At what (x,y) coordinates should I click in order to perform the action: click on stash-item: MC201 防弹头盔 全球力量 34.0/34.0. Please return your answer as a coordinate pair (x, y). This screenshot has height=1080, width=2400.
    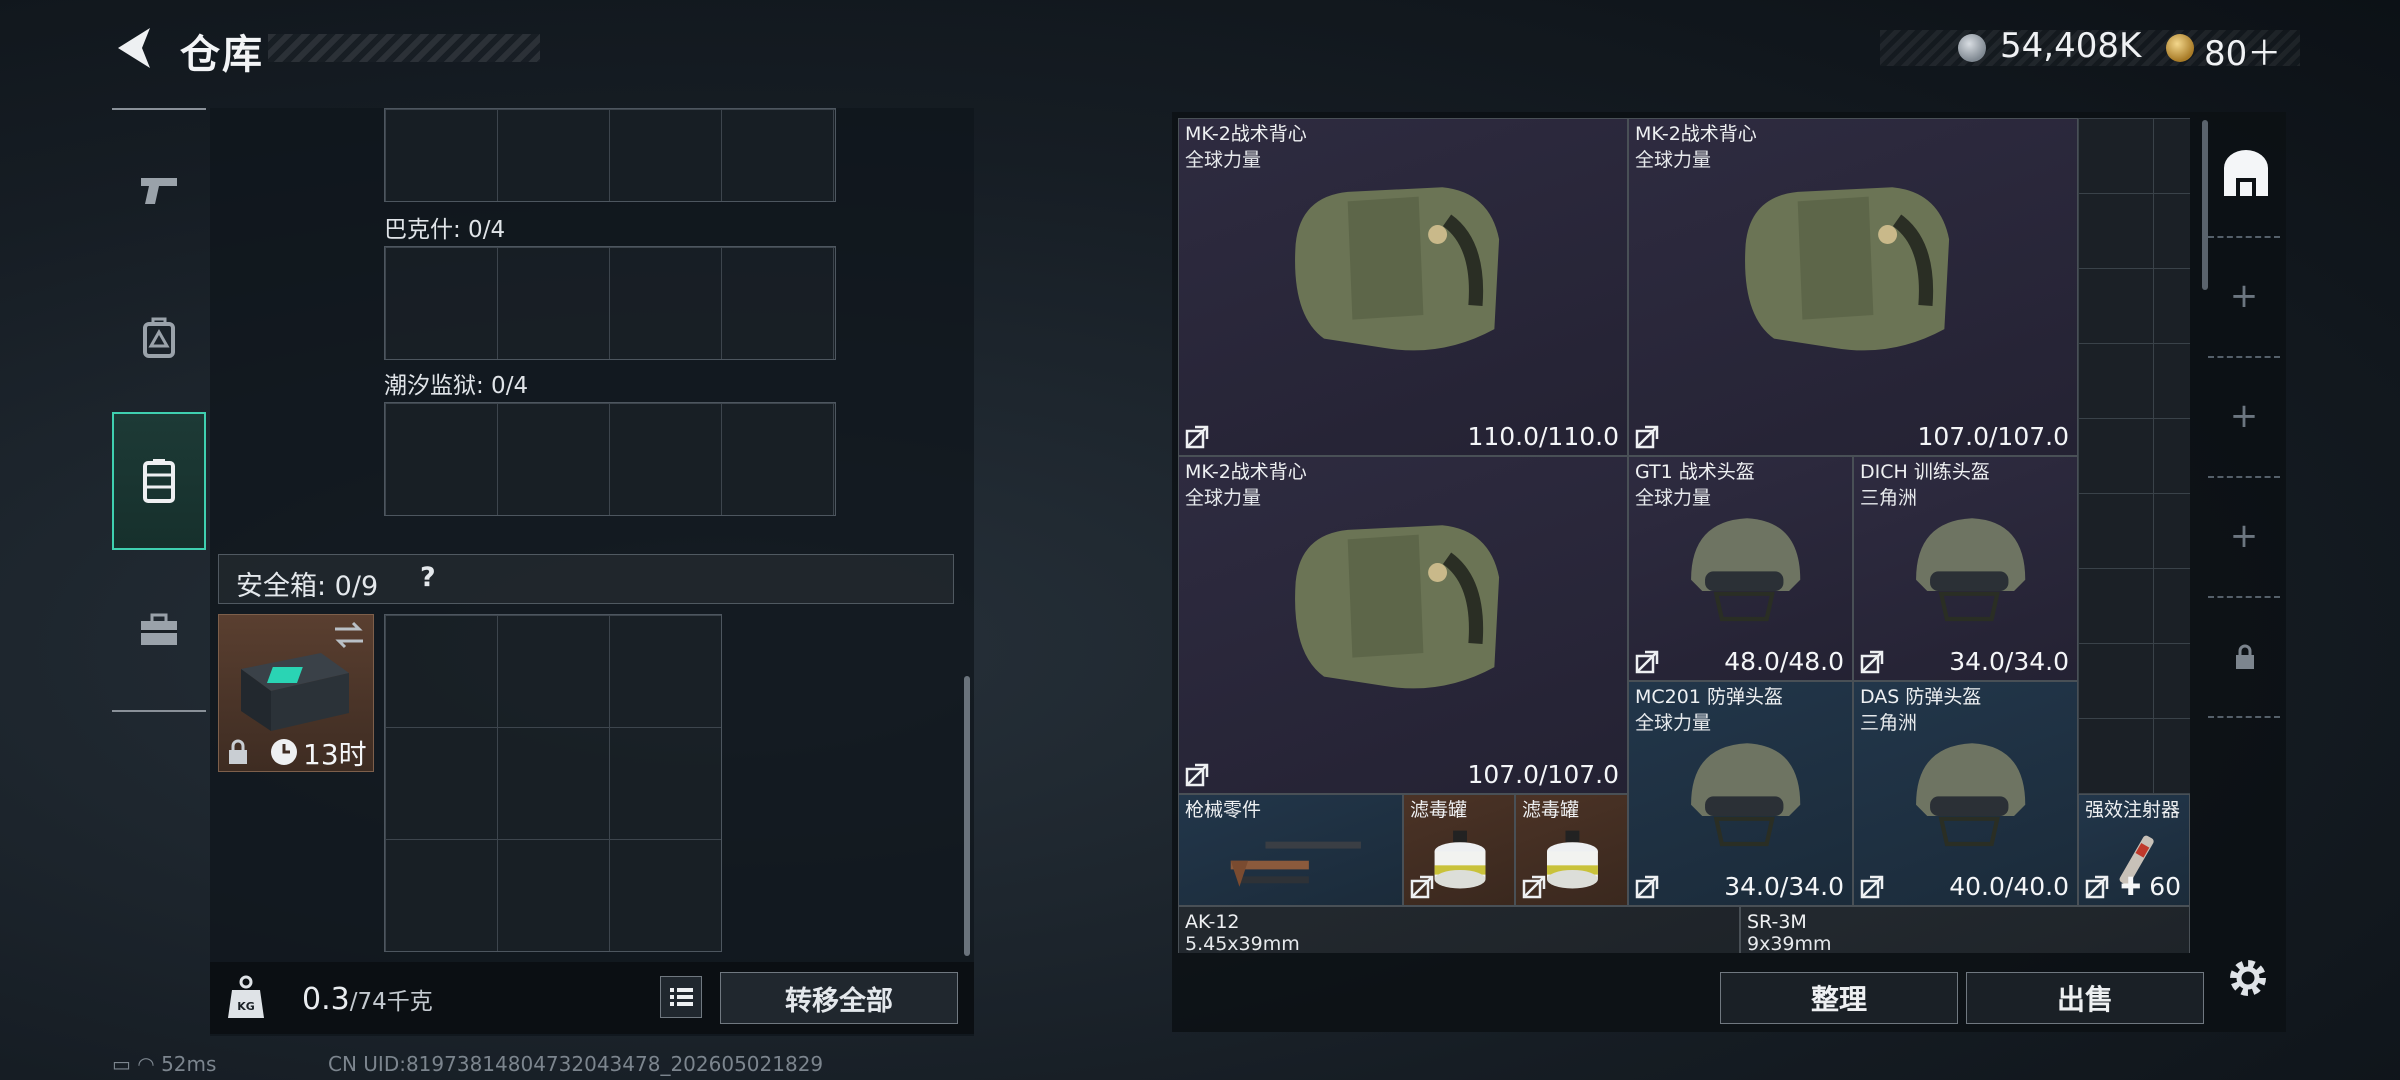
    Looking at the image, I should click on (1740, 793).